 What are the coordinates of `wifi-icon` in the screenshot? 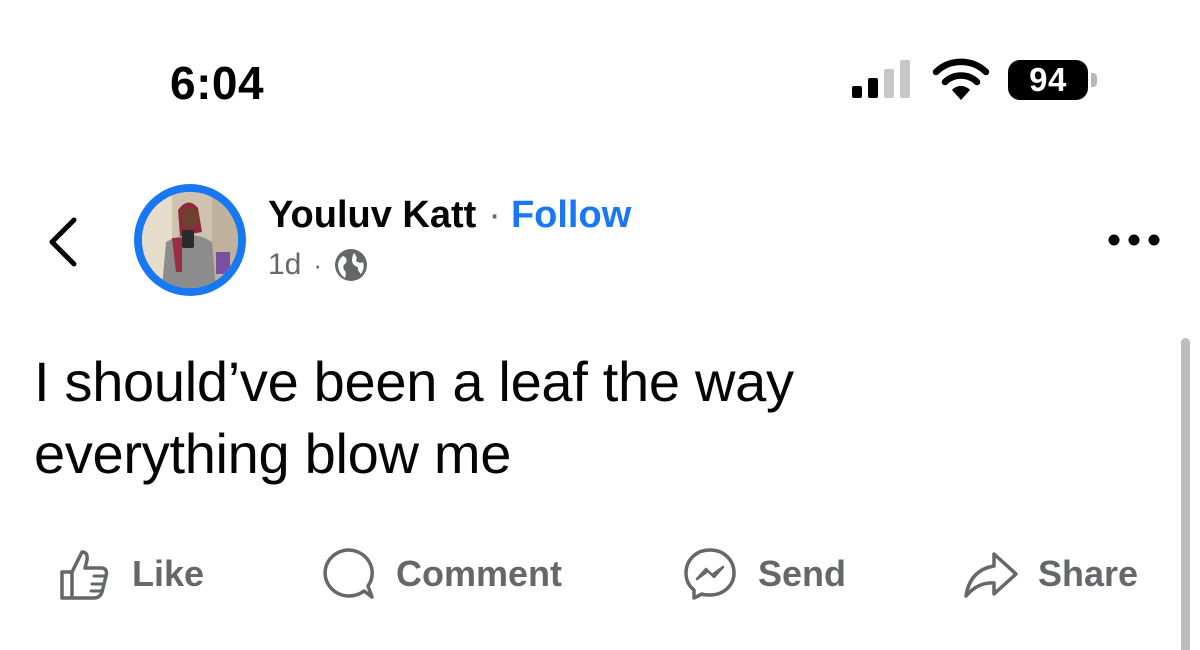 It's located at (961, 79).